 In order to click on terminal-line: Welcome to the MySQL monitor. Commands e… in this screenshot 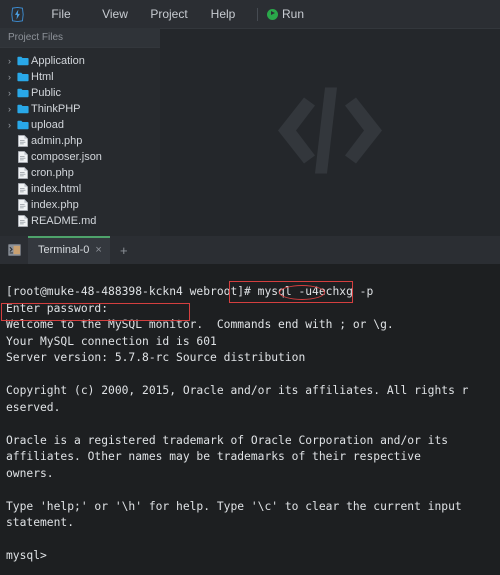, I will do `click(200, 324)`.